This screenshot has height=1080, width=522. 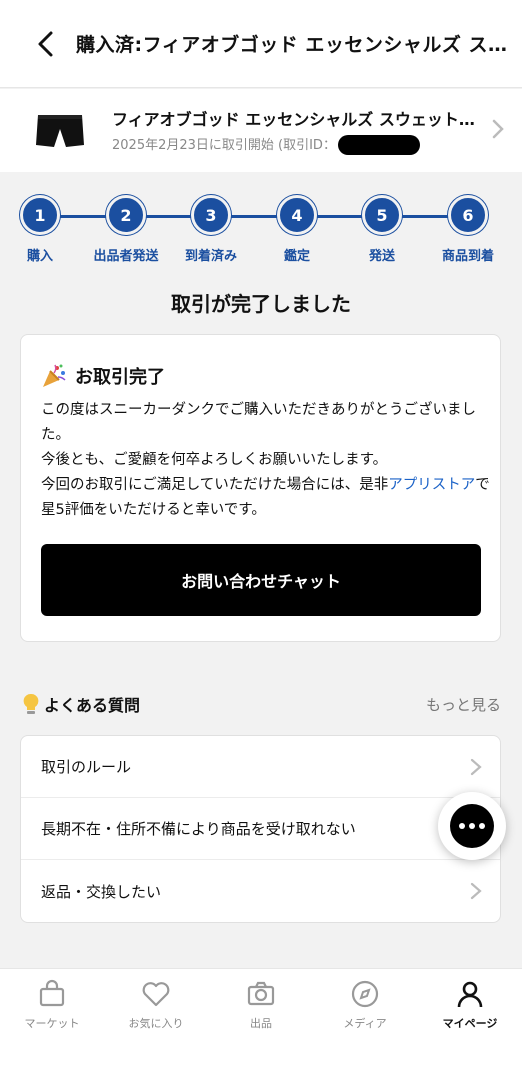 What do you see at coordinates (126, 229) in the screenshot?
I see `step-seller-shipped: 2 出品者発送` at bounding box center [126, 229].